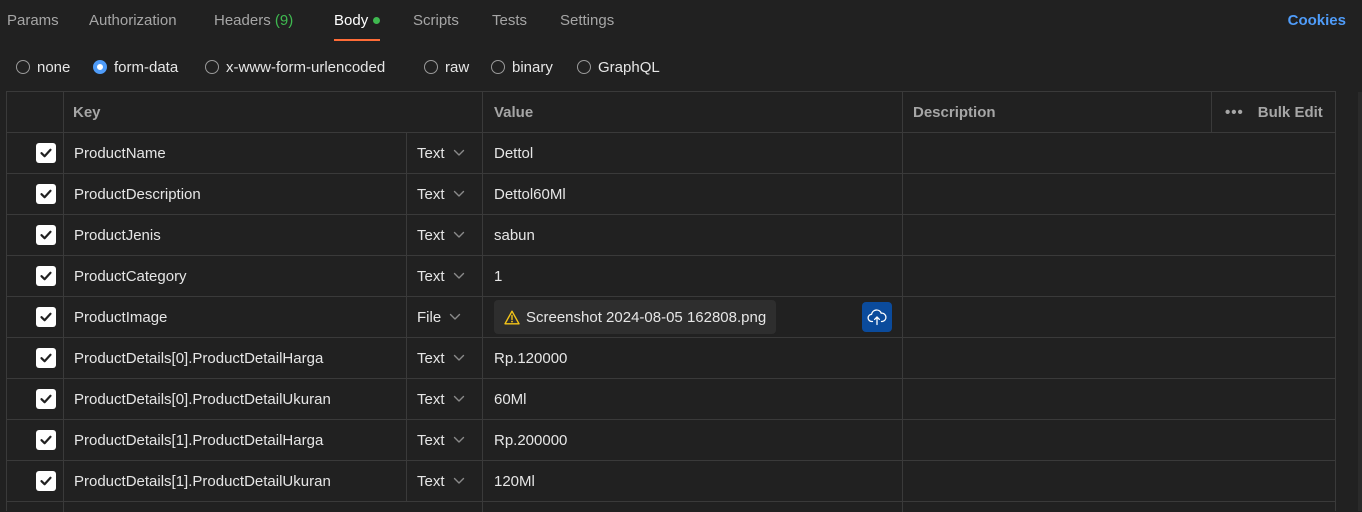 The image size is (1362, 512). Describe the element at coordinates (1317, 21) in the screenshot. I see `cookies-link: Cookies` at that location.